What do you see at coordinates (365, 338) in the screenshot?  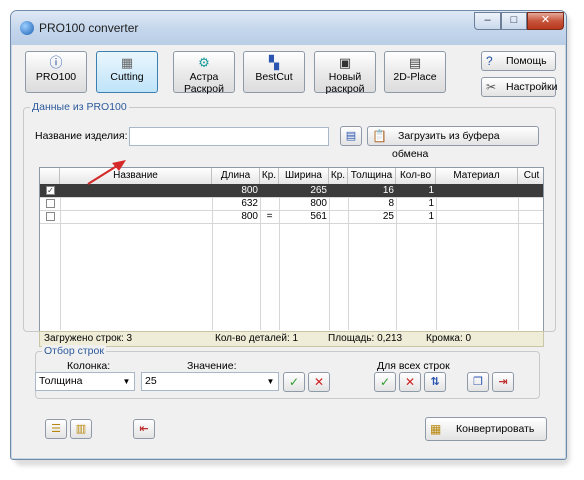 I see `area-status: Площадь: 0,213` at bounding box center [365, 338].